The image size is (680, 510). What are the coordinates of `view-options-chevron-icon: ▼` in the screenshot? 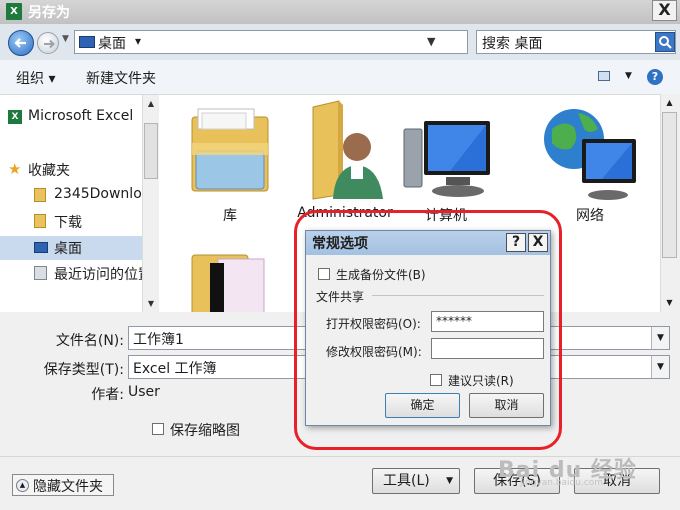 It's located at (628, 76).